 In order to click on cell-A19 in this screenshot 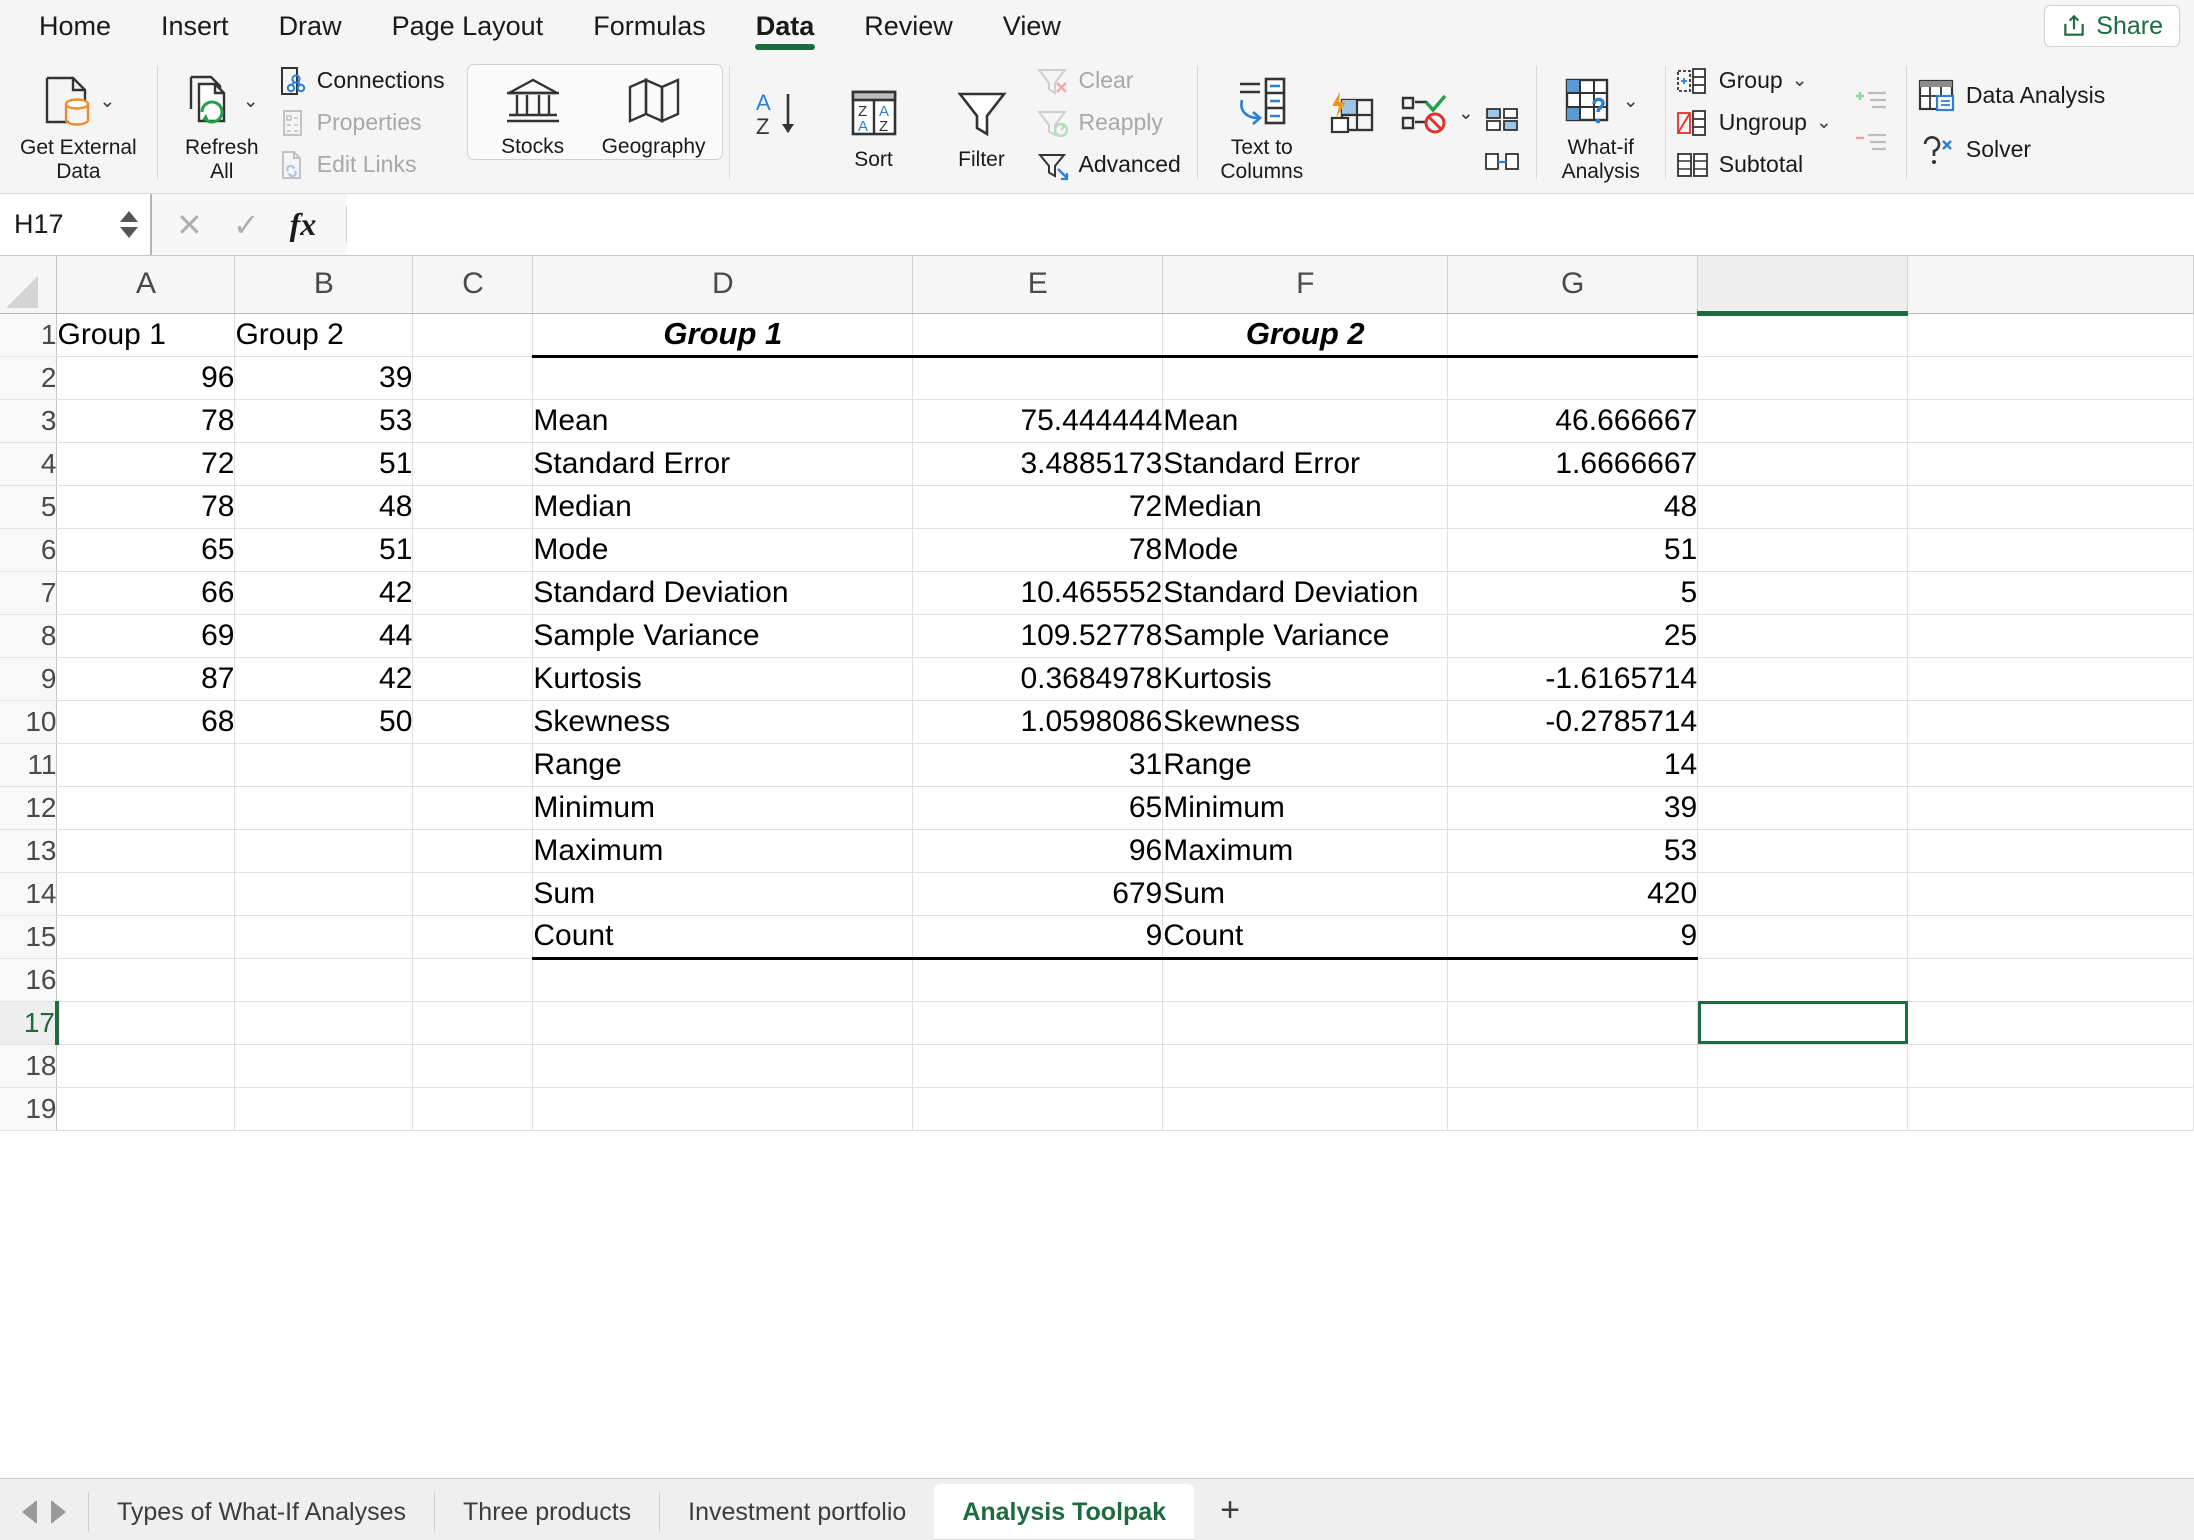, I will do `click(146, 1109)`.